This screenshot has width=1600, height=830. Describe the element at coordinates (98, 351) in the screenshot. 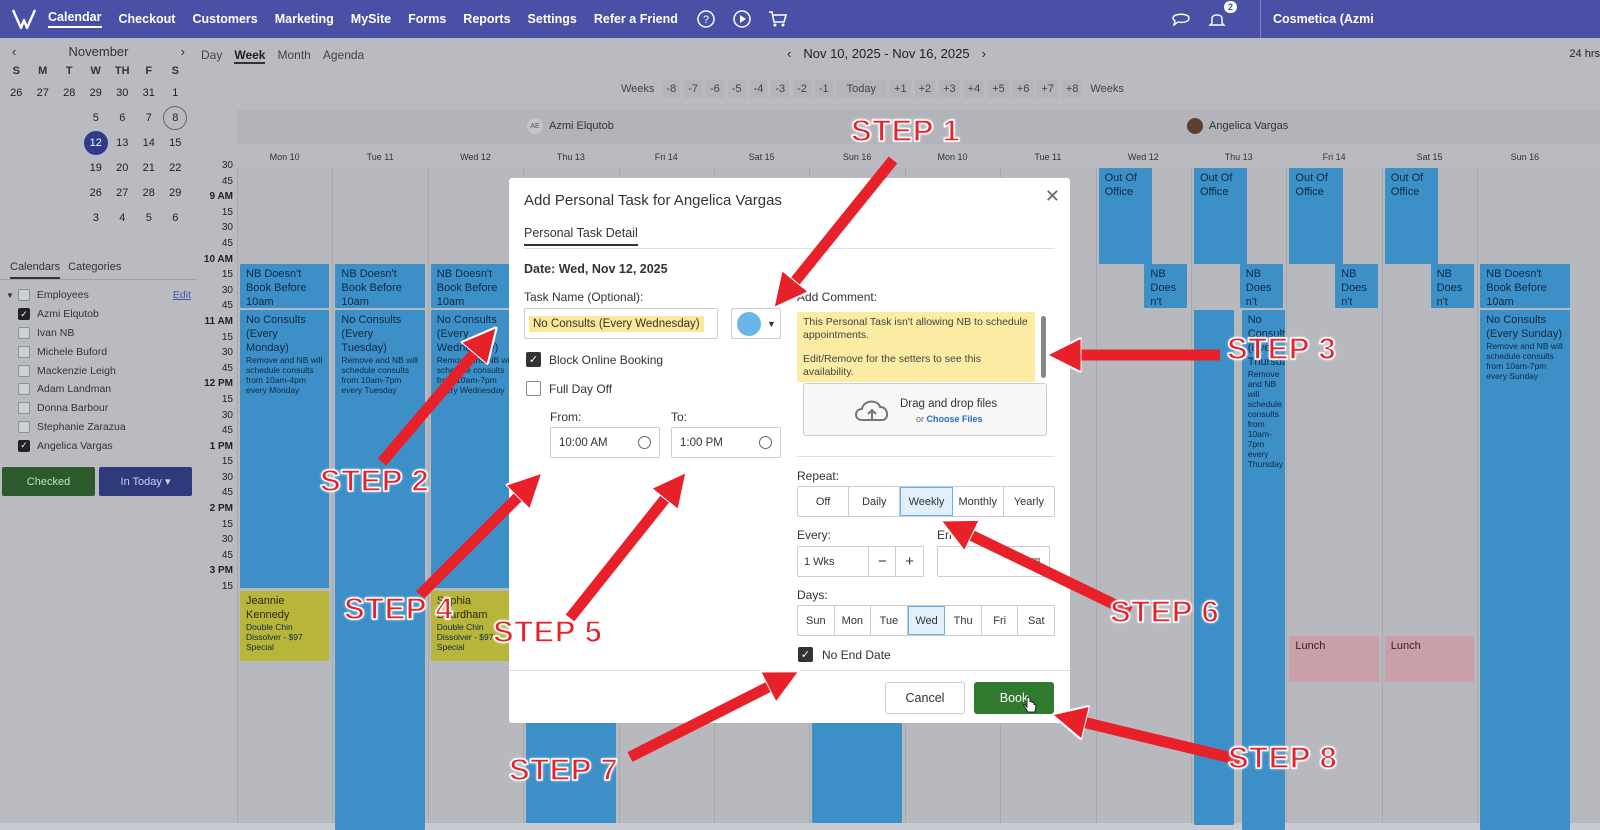

I see `employee-item: Michele Buford` at that location.